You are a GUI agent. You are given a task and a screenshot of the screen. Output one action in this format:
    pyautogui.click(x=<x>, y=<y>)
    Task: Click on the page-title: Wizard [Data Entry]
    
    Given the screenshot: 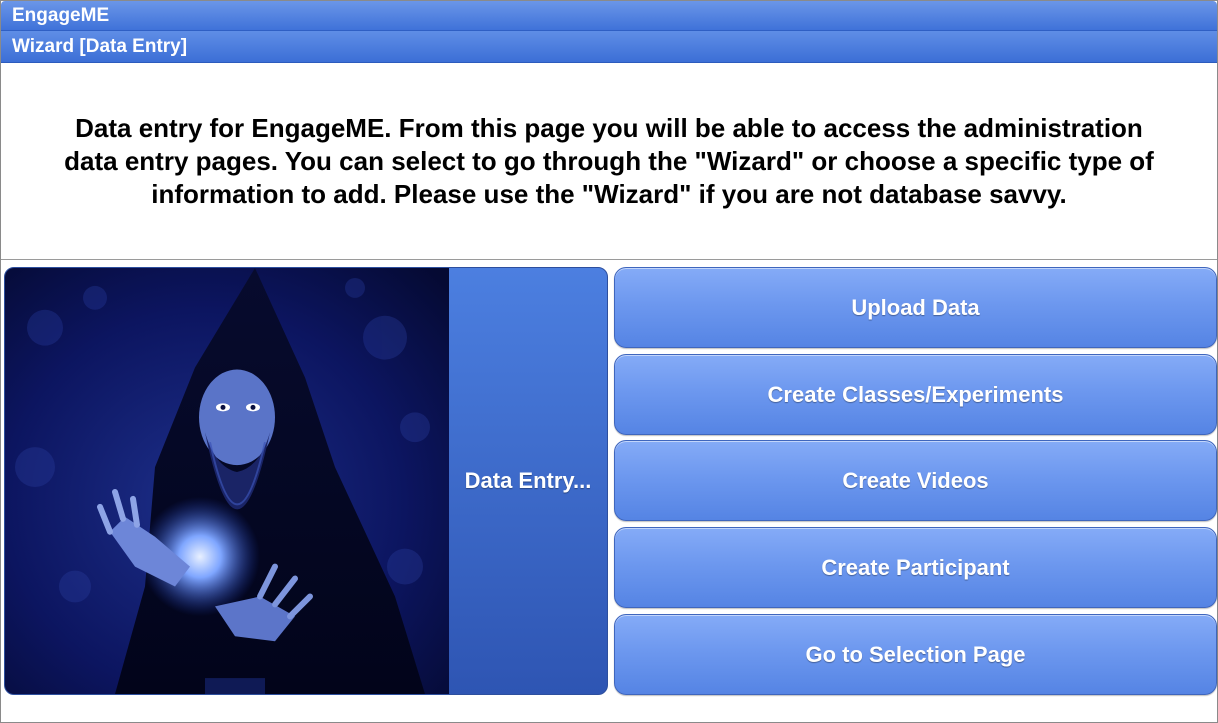 What is the action you would take?
    pyautogui.click(x=100, y=46)
    